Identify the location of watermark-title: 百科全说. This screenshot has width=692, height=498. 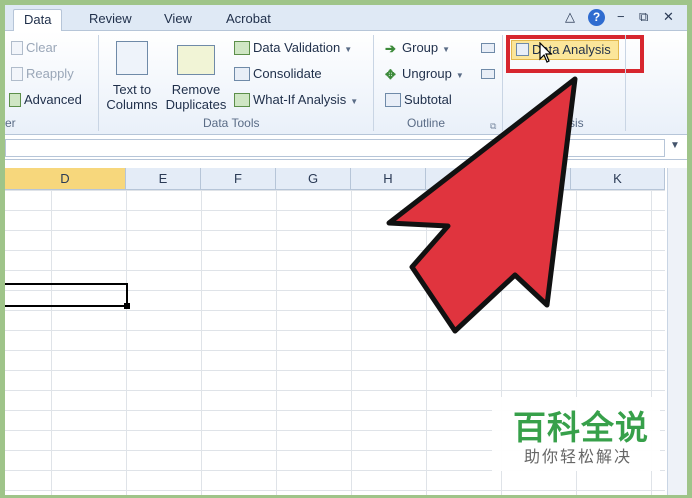
(581, 427).